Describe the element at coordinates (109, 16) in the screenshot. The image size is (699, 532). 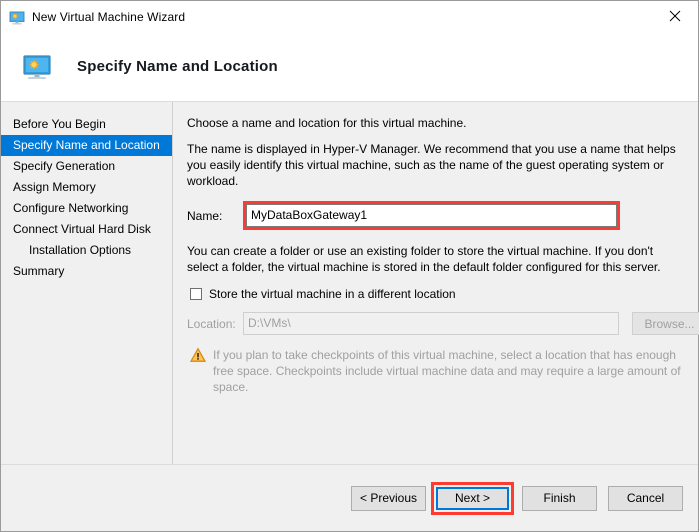
I see `window-title: New Virtual Machine Wizard` at that location.